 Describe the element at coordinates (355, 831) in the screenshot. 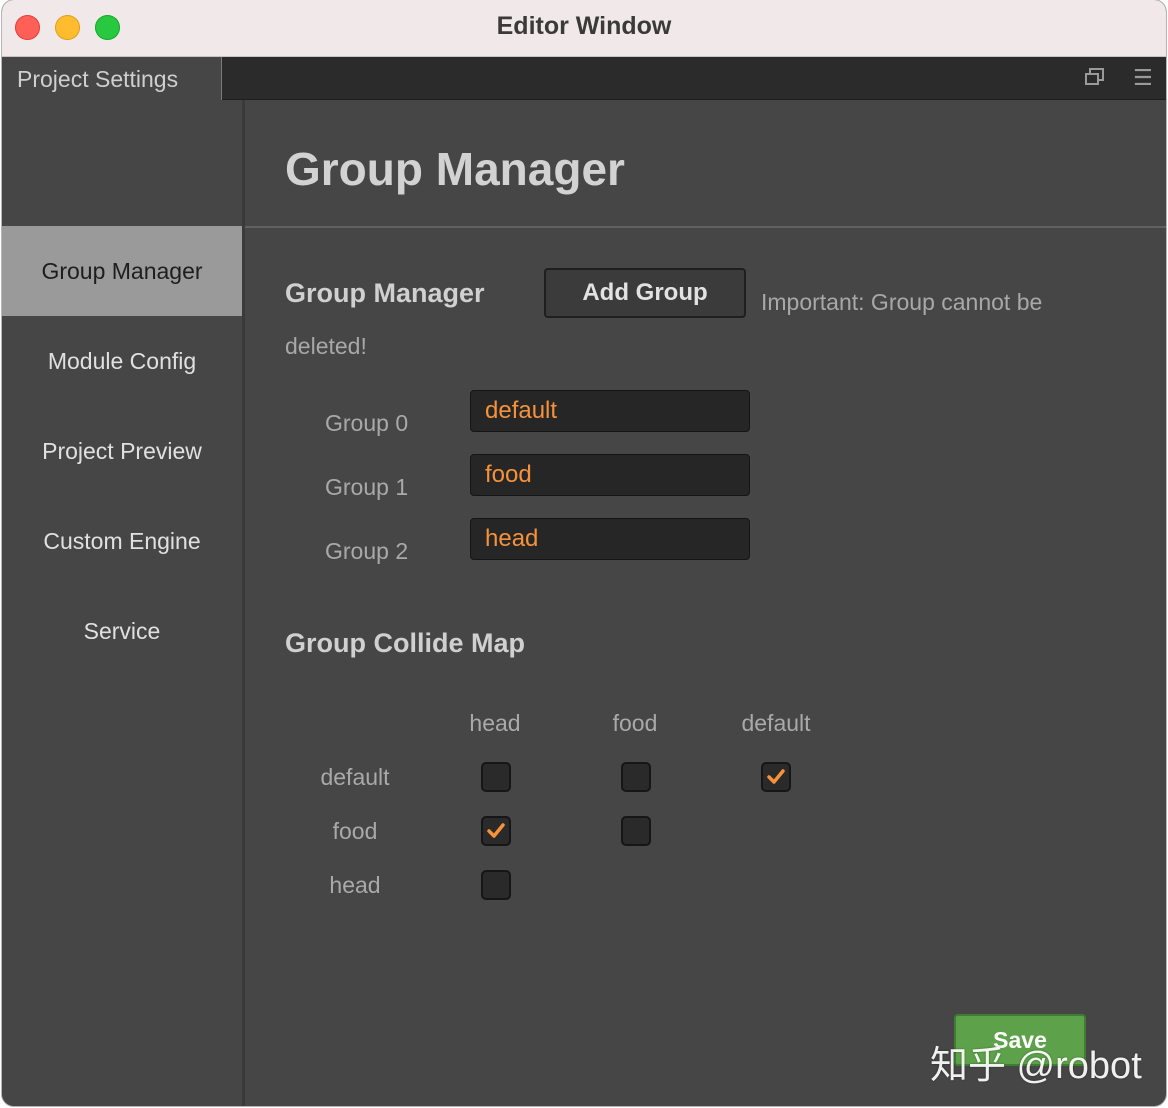

I see `collide-row-food: food` at that location.